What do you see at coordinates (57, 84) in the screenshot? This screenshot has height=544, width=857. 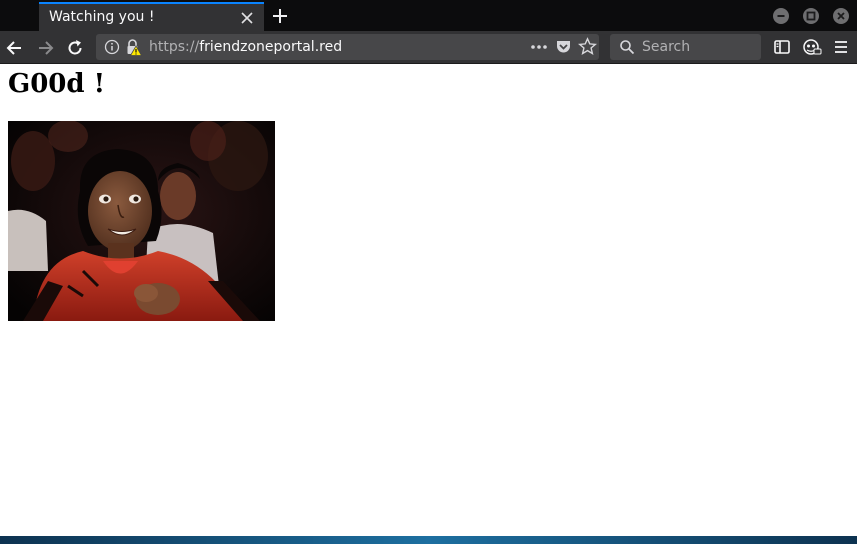 I see `page-heading: G00d !` at bounding box center [57, 84].